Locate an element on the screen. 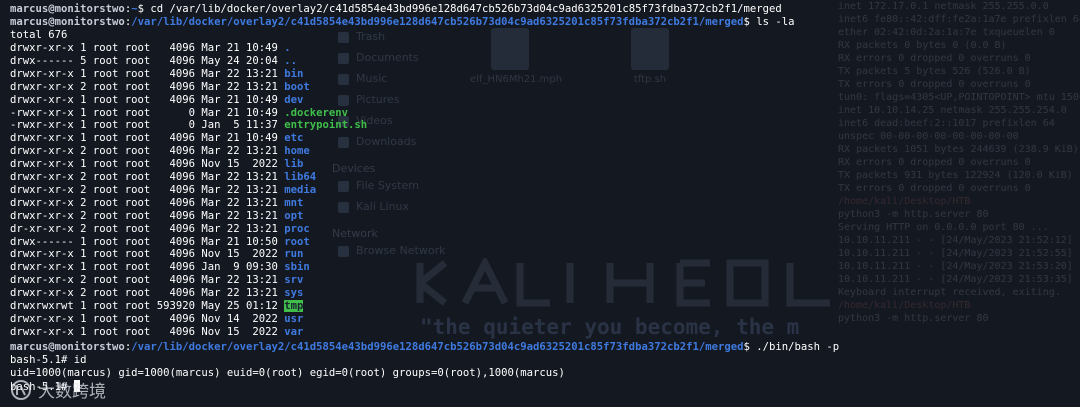 Image resolution: width=1080 pixels, height=407 pixels. ls-row-meta: drwx------ 1 root root 4096 Mar 21 10:50 is located at coordinates (147, 241).